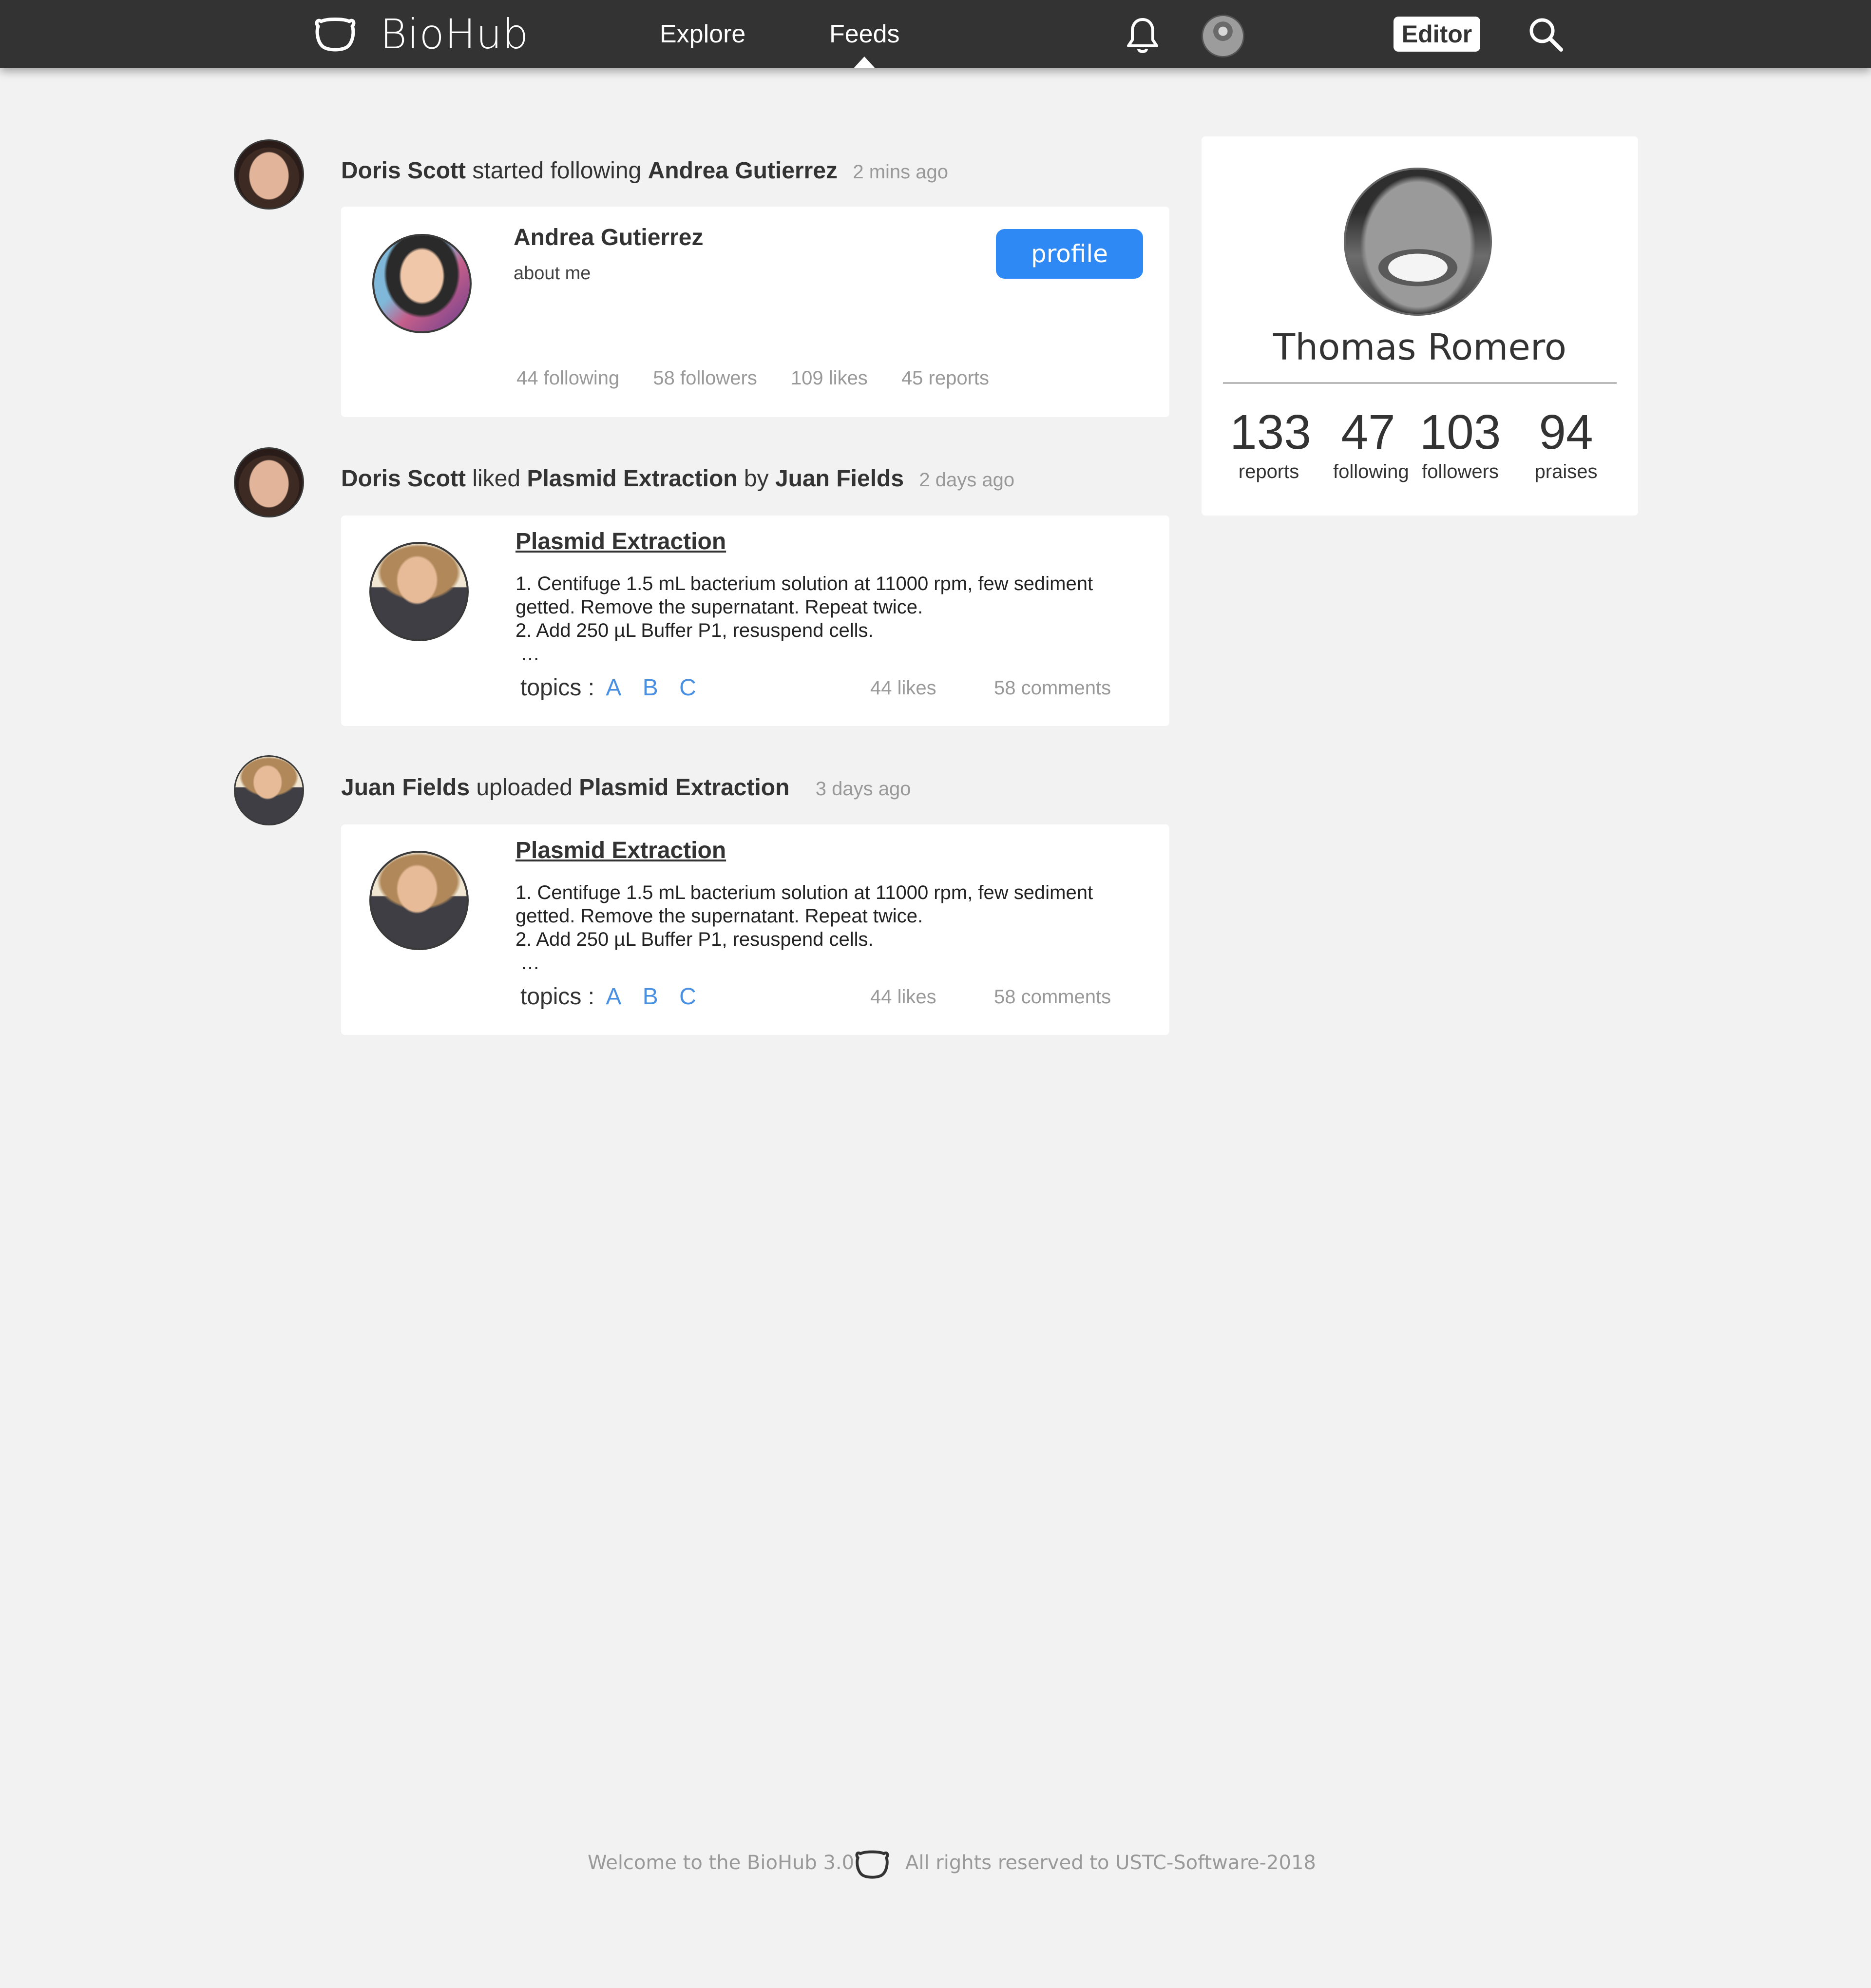 The height and width of the screenshot is (1988, 1871). Describe the element at coordinates (967, 480) in the screenshot. I see `timestamp: 2 days ago` at that location.